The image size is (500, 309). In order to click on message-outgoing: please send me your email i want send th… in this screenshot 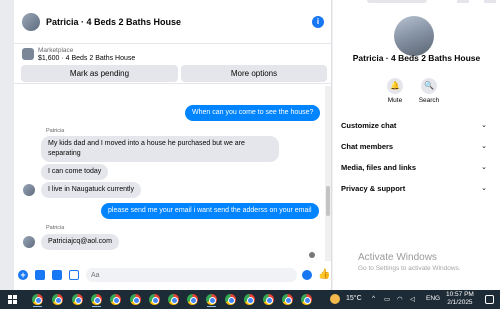, I will do `click(210, 211)`.